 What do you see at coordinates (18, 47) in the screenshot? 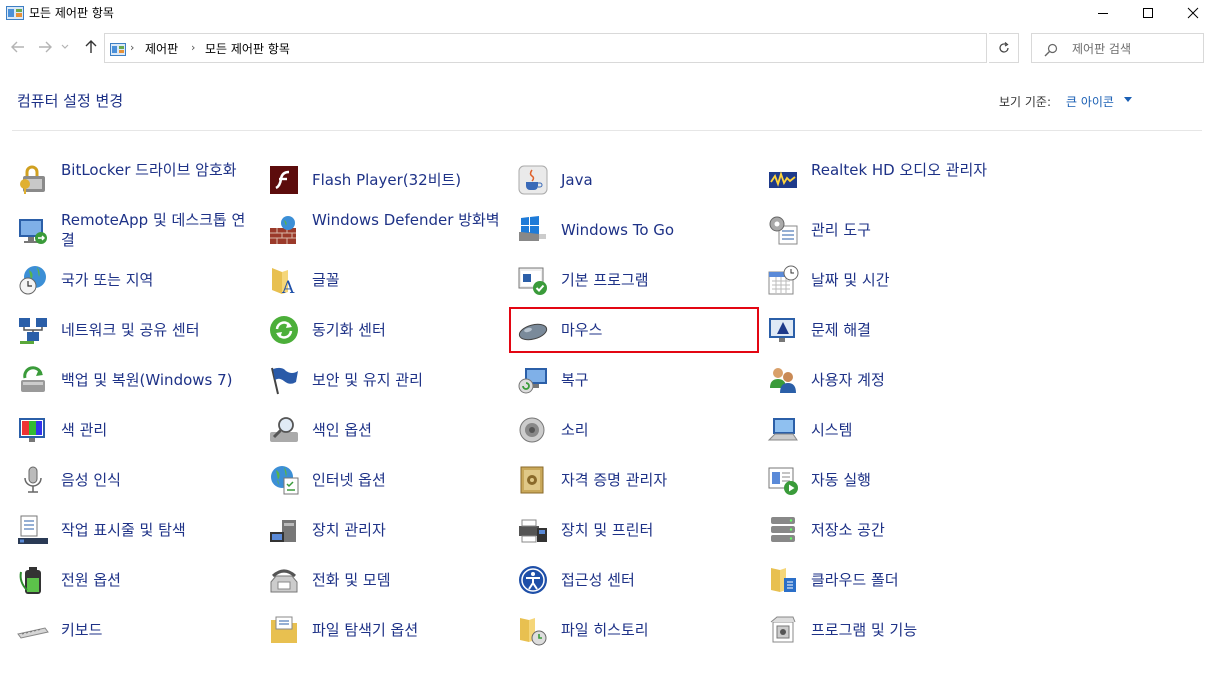
I see `back-button` at bounding box center [18, 47].